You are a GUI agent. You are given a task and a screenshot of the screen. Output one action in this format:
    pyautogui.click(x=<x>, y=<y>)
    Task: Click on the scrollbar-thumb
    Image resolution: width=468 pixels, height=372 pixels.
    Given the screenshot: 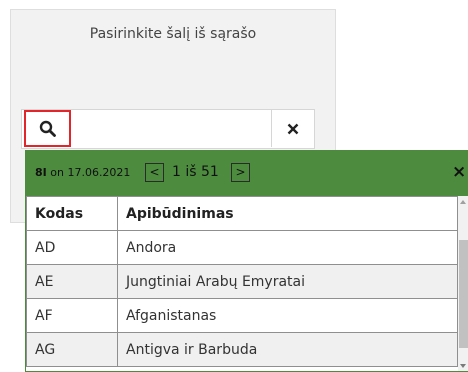 What is the action you would take?
    pyautogui.click(x=463, y=294)
    